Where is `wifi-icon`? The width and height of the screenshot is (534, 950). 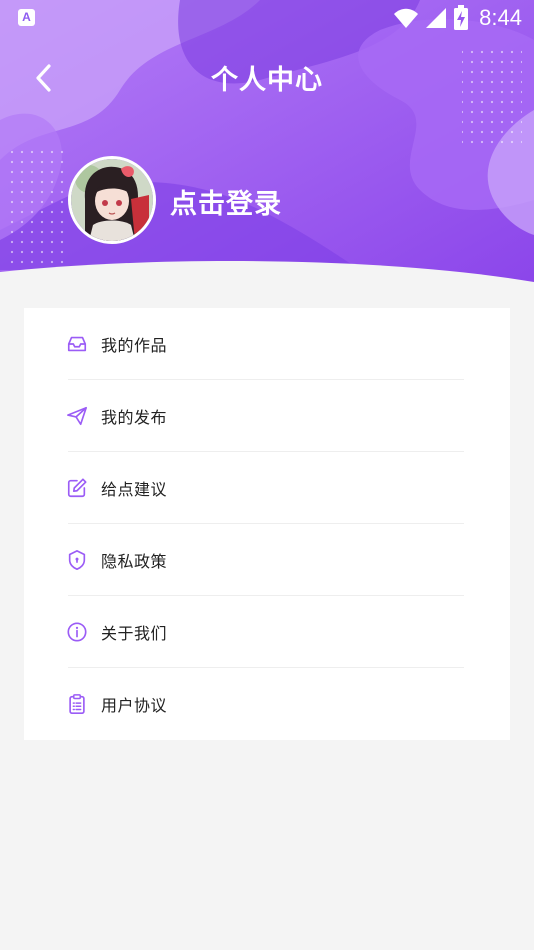 wifi-icon is located at coordinates (406, 18).